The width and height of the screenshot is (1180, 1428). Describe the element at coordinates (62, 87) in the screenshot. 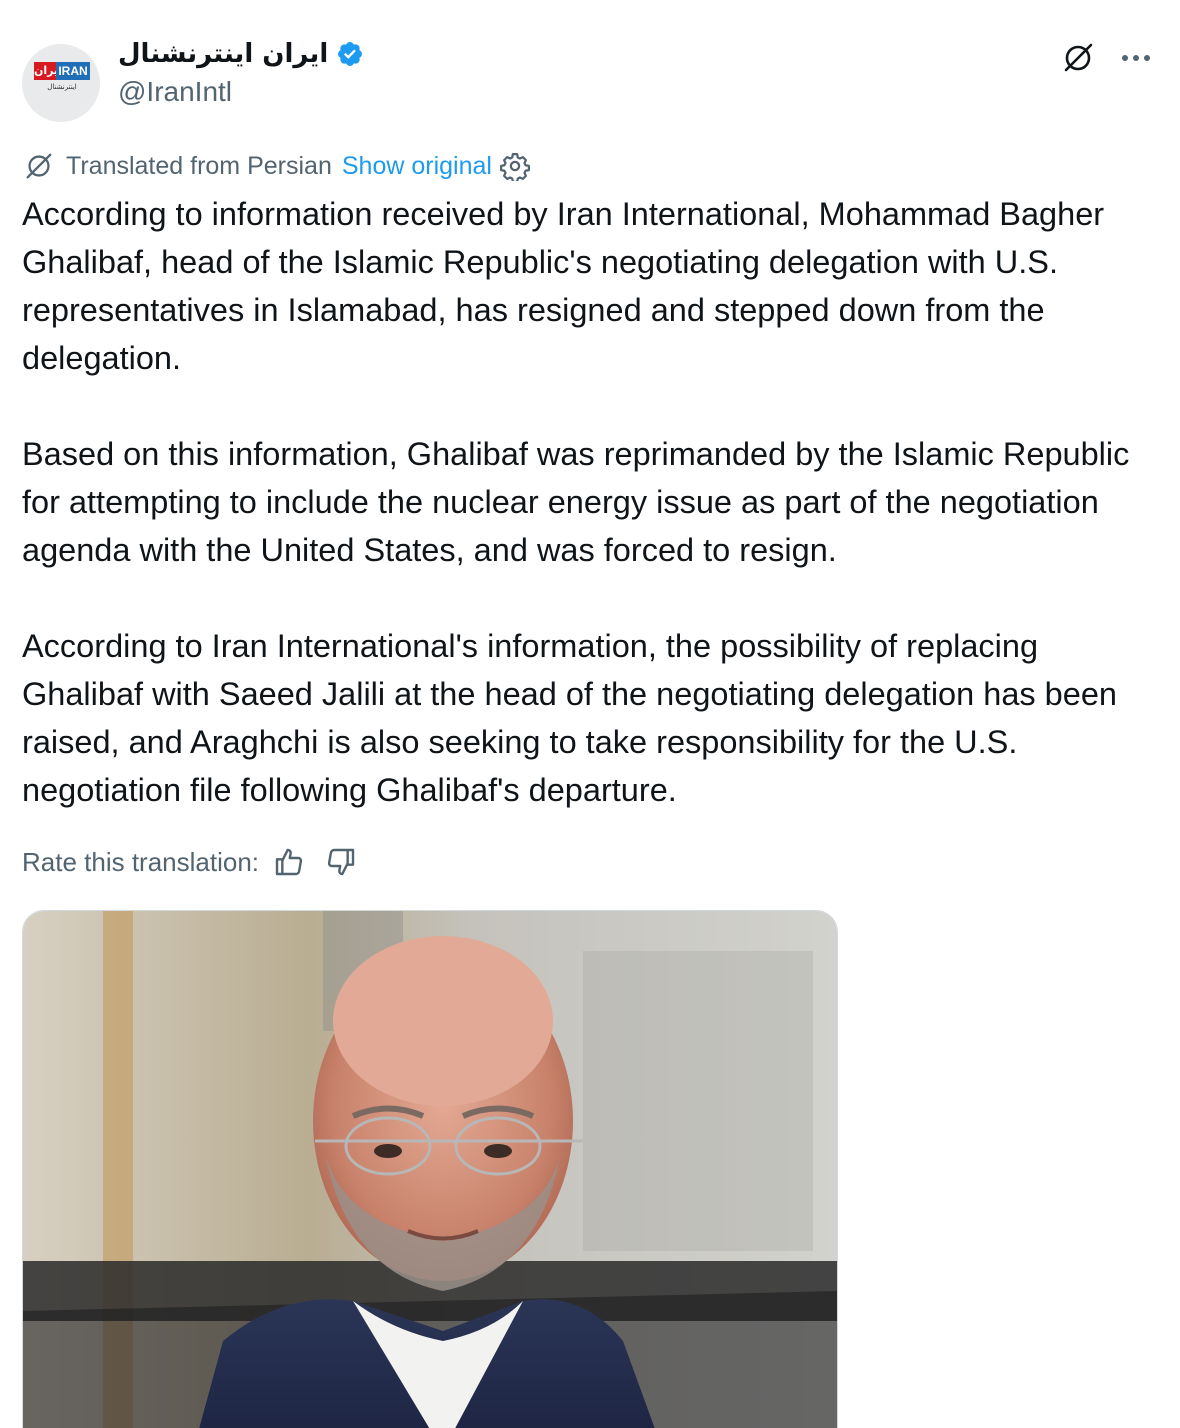

I see `logo-sub-text: اینترنشنال` at that location.